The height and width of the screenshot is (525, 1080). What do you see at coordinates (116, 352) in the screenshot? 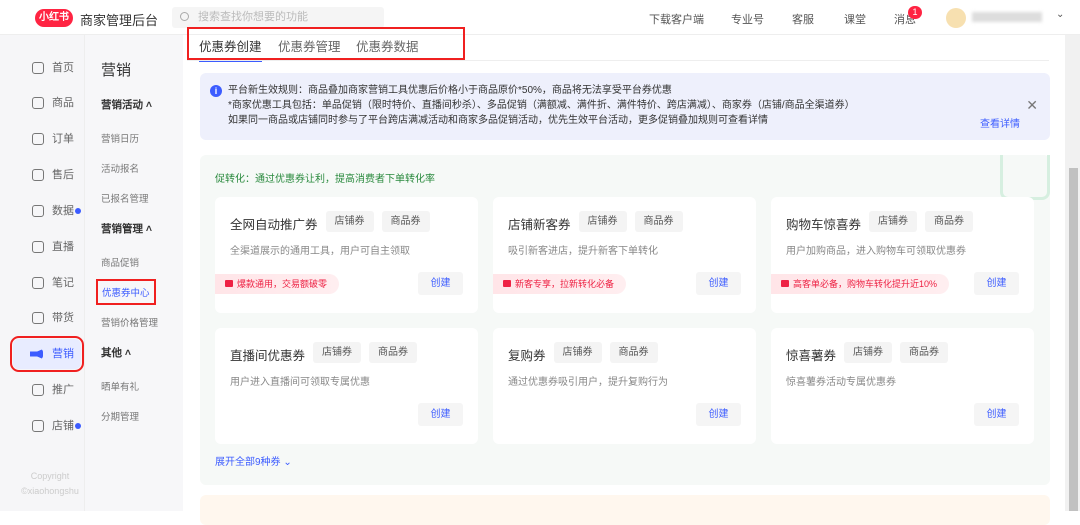
I see `group-other: 其他 ˄` at bounding box center [116, 352].